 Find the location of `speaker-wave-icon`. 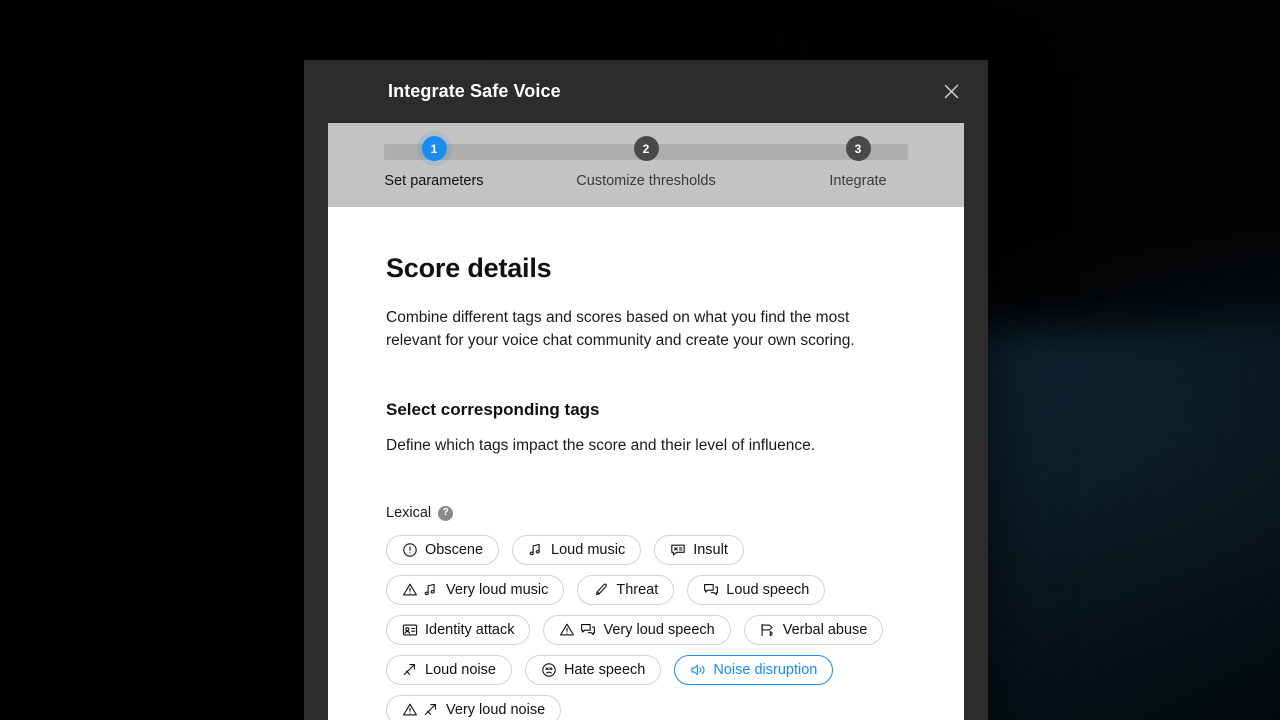

speaker-wave-icon is located at coordinates (698, 670).